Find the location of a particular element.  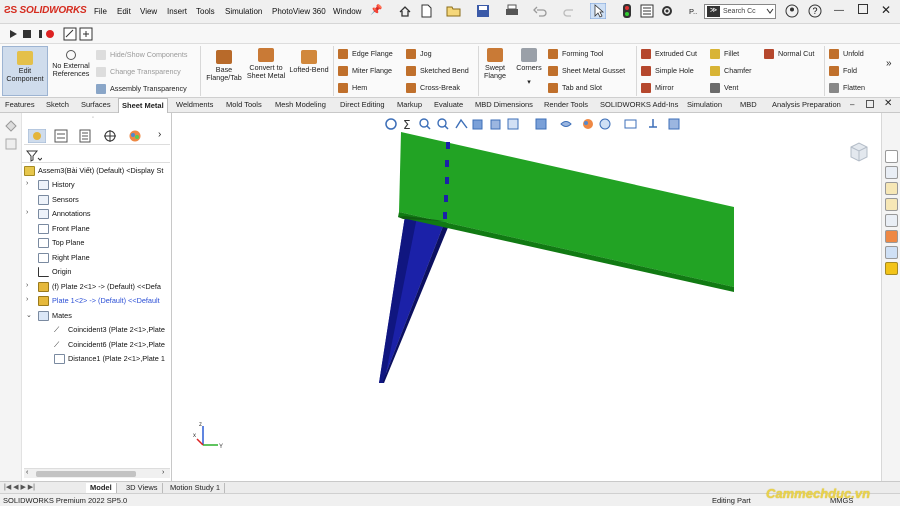

panel-splitter-handle: ◦ is located at coordinates (93, 118).